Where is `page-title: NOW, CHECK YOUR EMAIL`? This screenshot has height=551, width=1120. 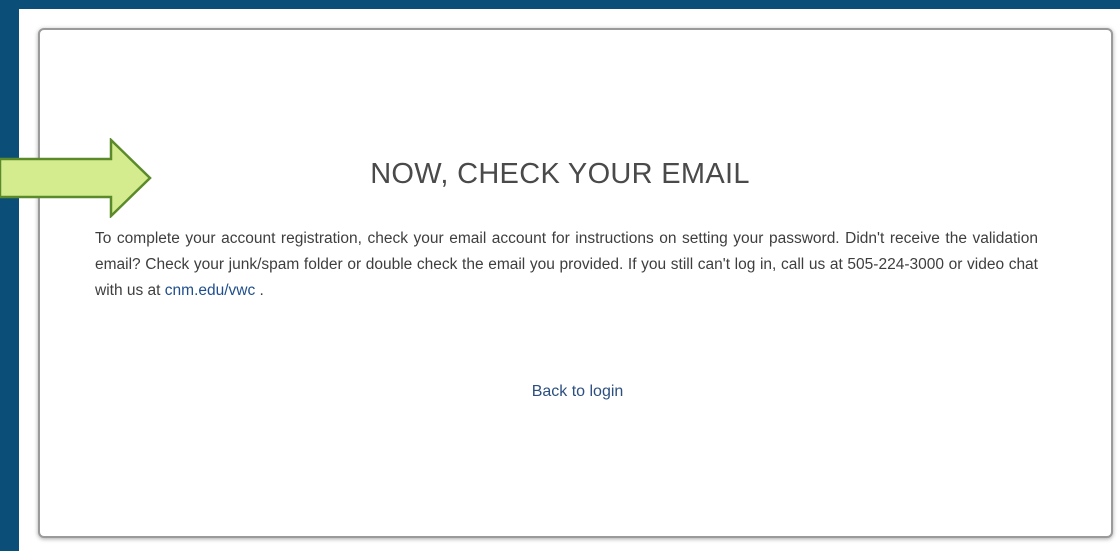 page-title: NOW, CHECK YOUR EMAIL is located at coordinates (560, 174).